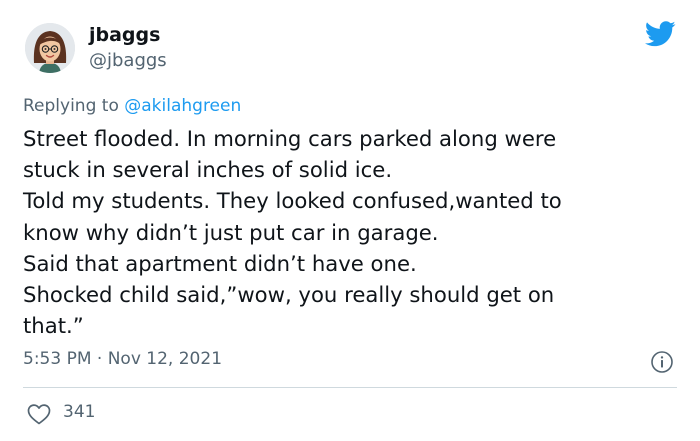 This screenshot has height=441, width=700. I want to click on display-name: jbaggs, so click(124, 35).